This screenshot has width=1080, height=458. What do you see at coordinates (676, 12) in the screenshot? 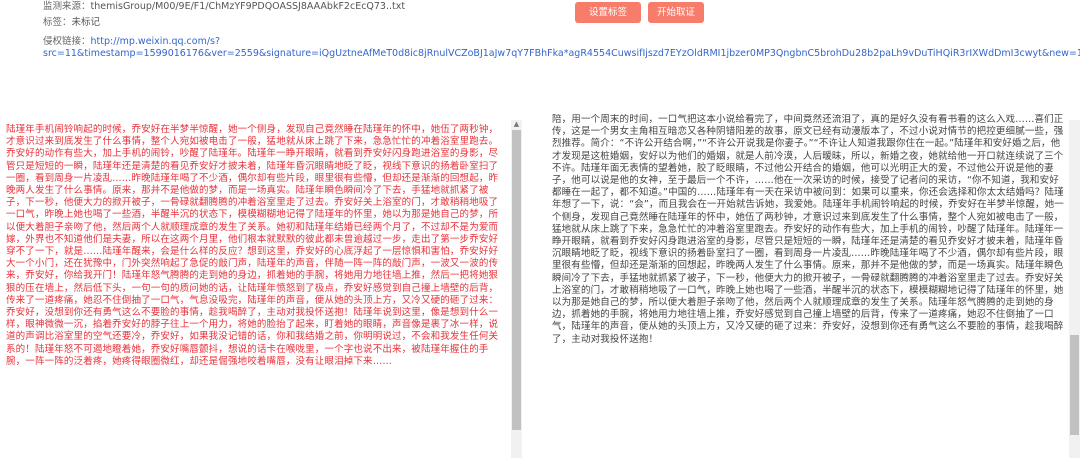
I see `start-evidence-button: 开始取证` at bounding box center [676, 12].